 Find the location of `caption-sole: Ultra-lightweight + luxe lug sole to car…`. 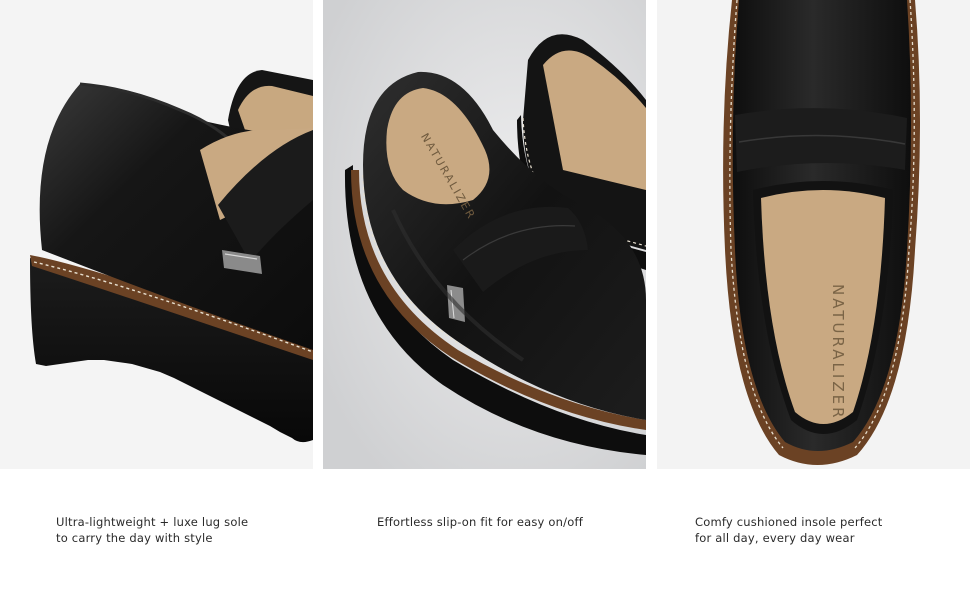

caption-sole: Ultra-lightweight + luxe lug sole to car… is located at coordinates (186, 530).